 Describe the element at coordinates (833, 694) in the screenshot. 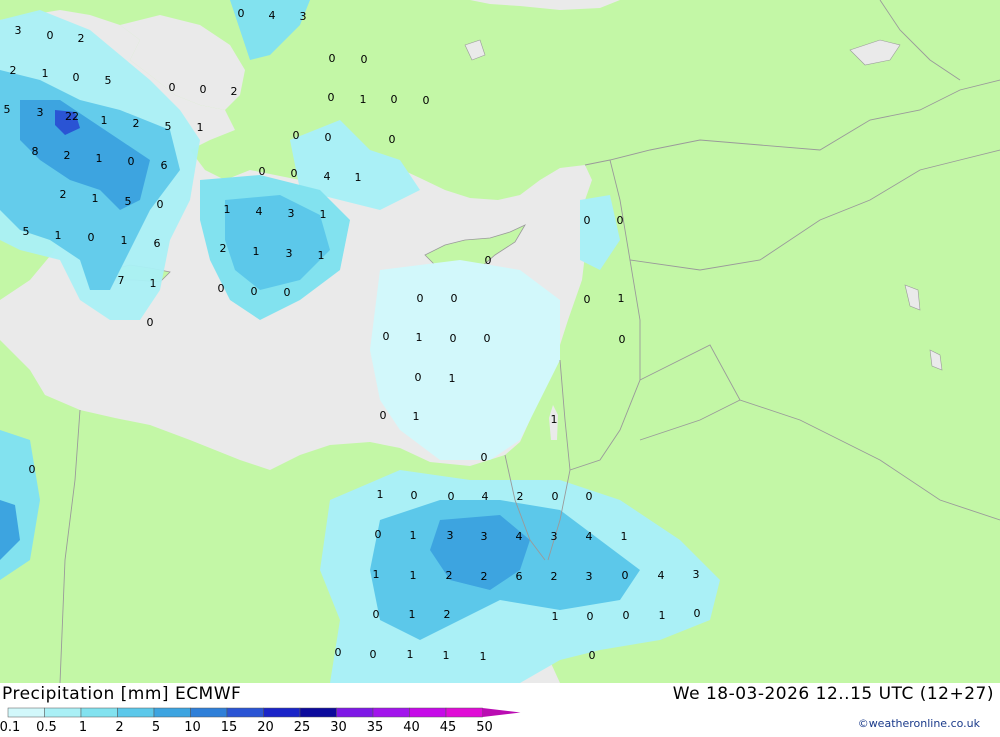

I see `valid-time: We 18-03-2026 12..15 UTC (12+27)` at that location.